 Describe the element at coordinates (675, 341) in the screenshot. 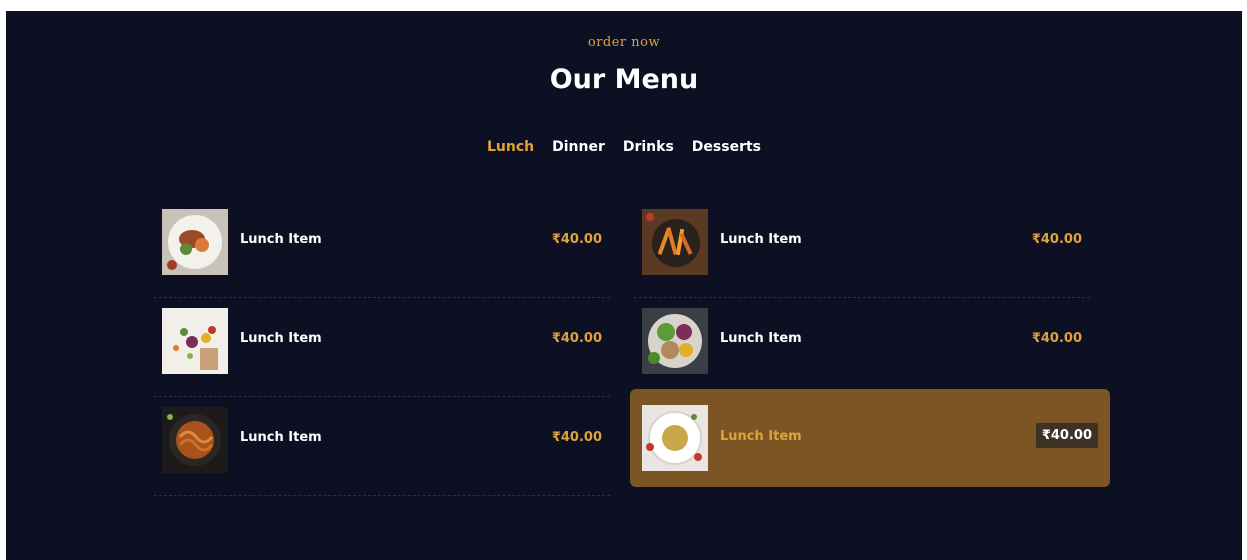

I see `salad-bowl-image` at that location.